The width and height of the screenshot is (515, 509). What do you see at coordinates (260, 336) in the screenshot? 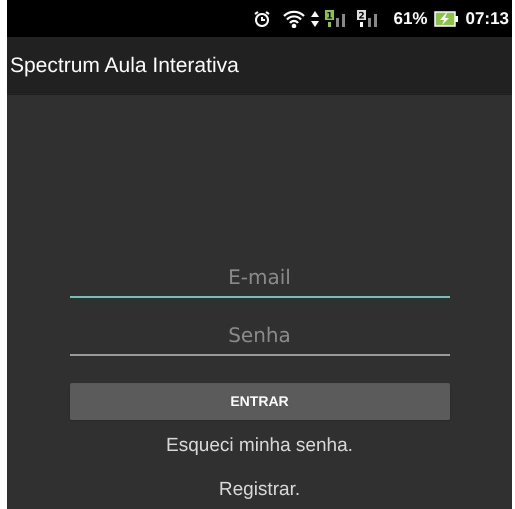
I see `input-field: Senha` at bounding box center [260, 336].